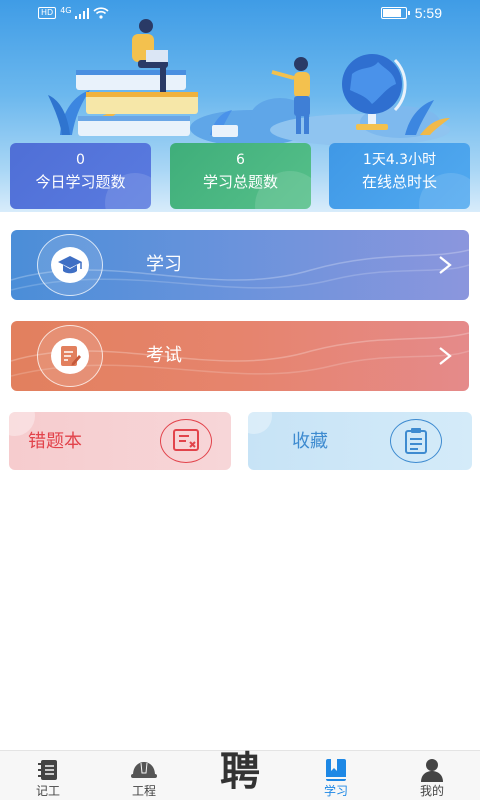  I want to click on battery-icon, so click(395, 13).